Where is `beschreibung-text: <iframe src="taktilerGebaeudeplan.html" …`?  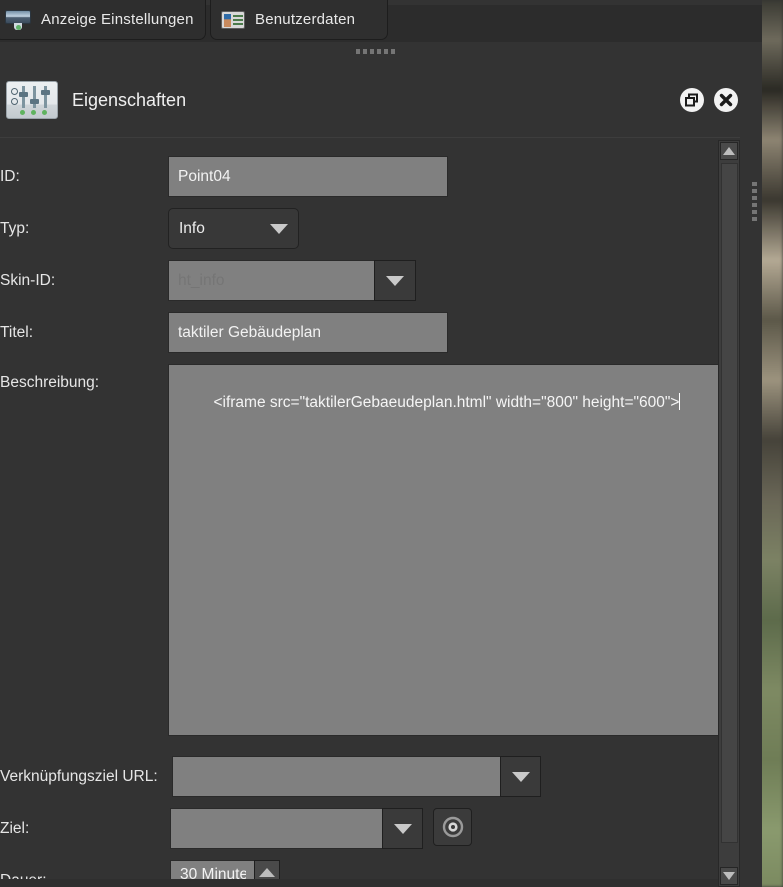 beschreibung-text: <iframe src="taktilerGebaeudeplan.html" … is located at coordinates (446, 402).